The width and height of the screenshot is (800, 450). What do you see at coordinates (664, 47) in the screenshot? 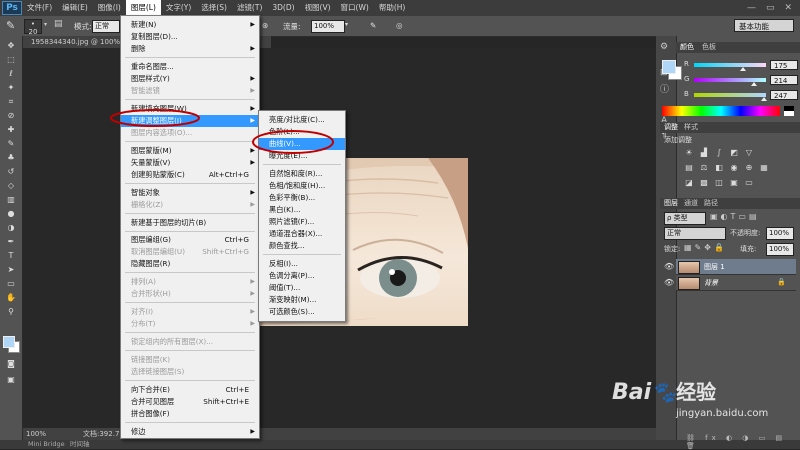
I see `history-icon: ⚙` at bounding box center [664, 47].